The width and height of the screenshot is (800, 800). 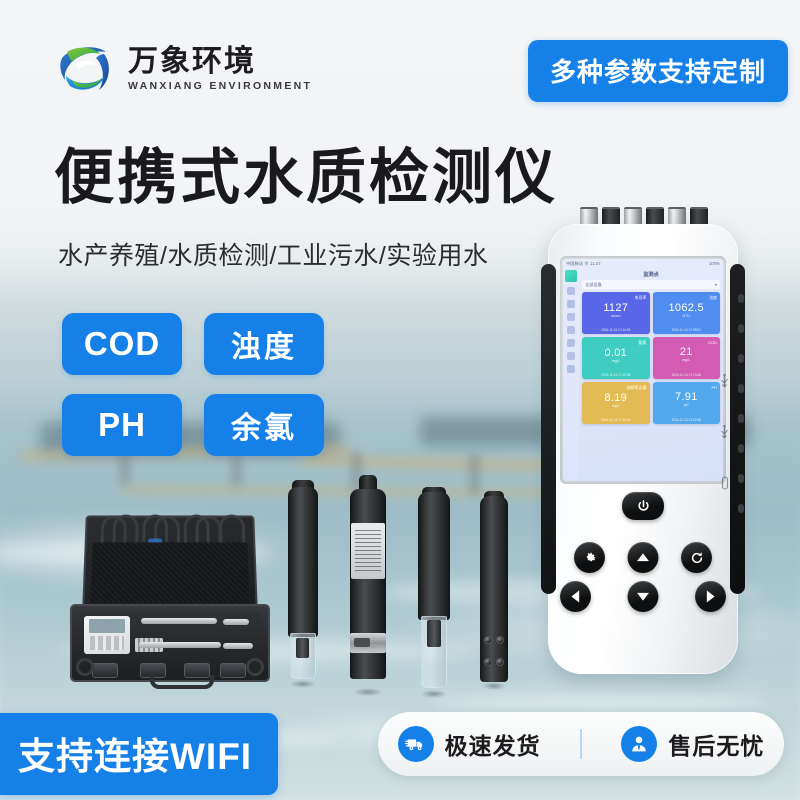 What do you see at coordinates (571, 369) in the screenshot?
I see `tools-icon` at bounding box center [571, 369].